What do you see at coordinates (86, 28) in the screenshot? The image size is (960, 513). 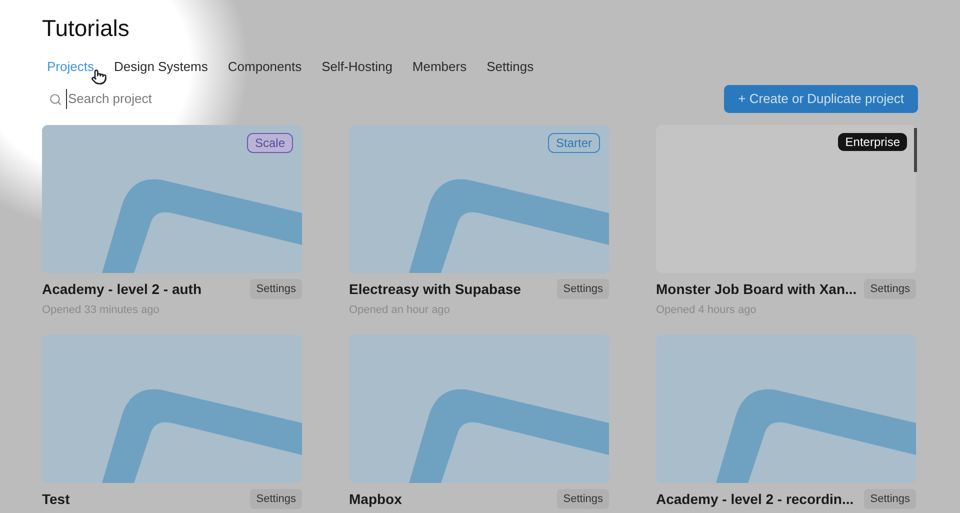 I see `page-title: Tutorials` at bounding box center [86, 28].